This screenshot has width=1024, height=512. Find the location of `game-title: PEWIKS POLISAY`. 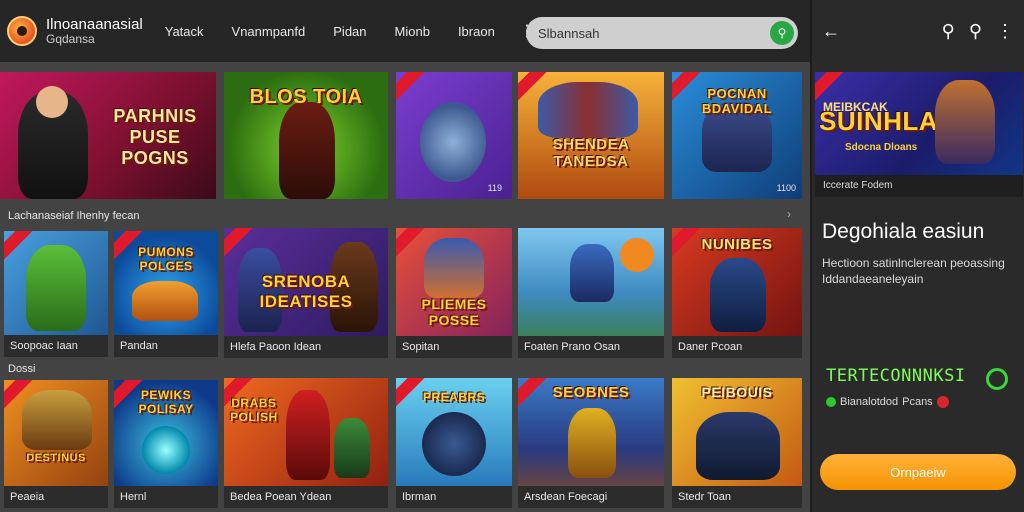

game-title: PEWIKS POLISAY is located at coordinates (166, 402).